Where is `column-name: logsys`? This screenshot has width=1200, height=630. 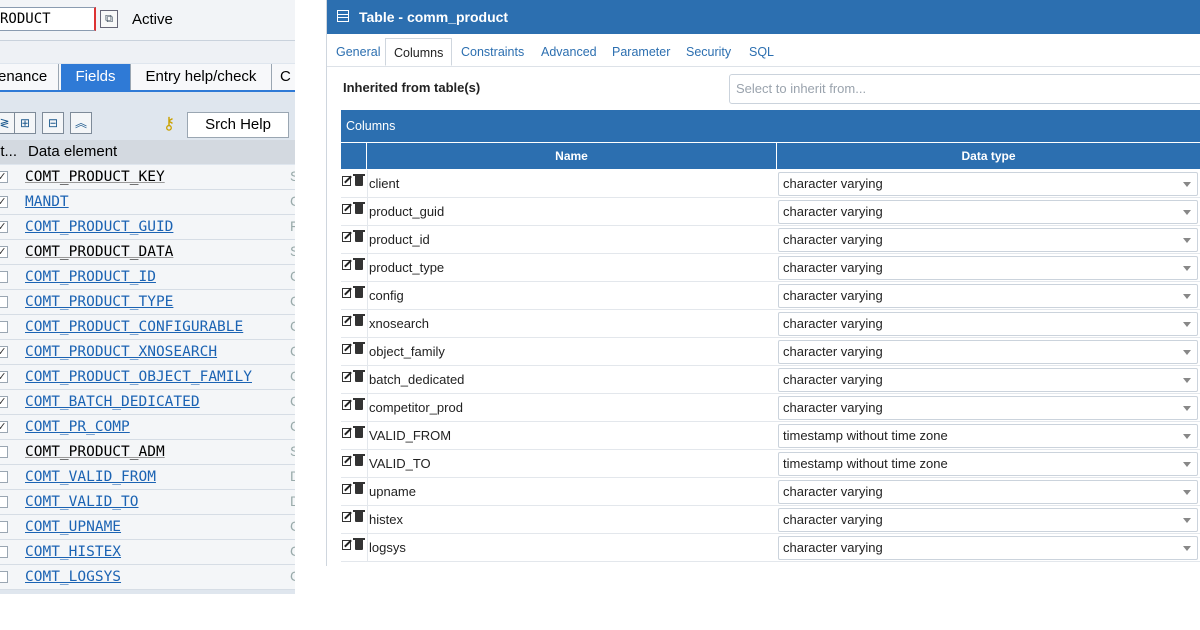 column-name: logsys is located at coordinates (572, 547).